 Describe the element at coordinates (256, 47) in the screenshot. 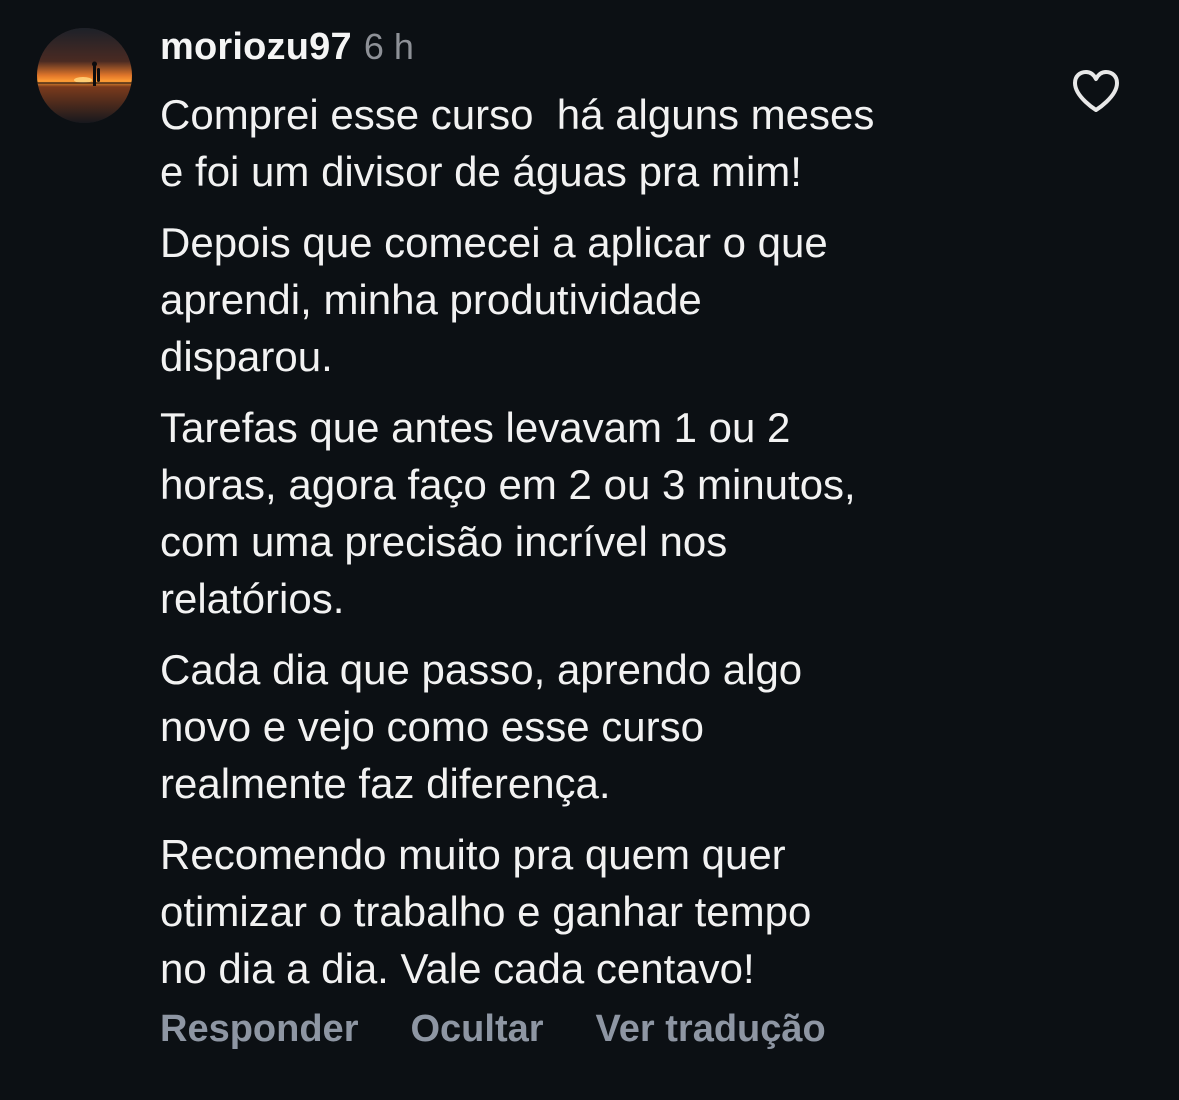

I see `username: moriozu97` at that location.